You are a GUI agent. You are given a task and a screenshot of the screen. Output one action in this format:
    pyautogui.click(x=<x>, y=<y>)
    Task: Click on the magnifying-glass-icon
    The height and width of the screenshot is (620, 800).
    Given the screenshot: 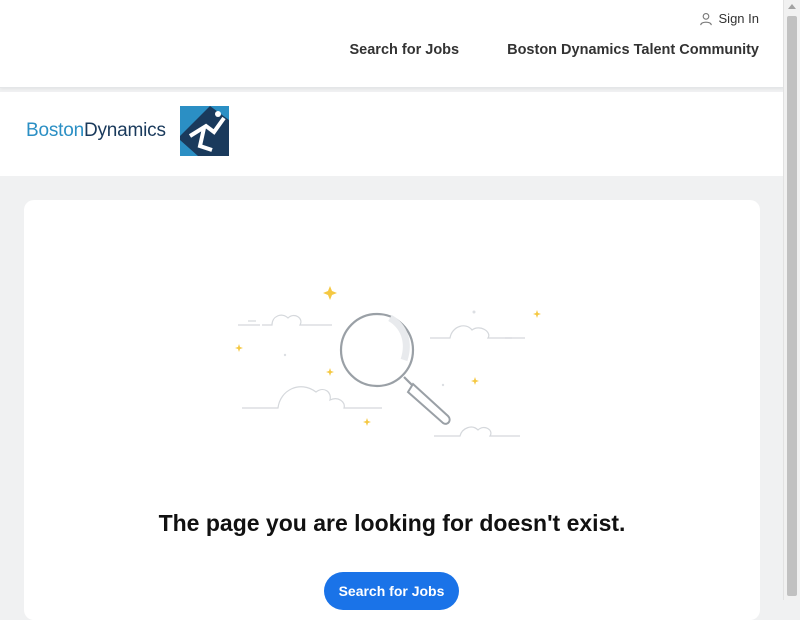 What is the action you would take?
    pyautogui.click(x=388, y=361)
    